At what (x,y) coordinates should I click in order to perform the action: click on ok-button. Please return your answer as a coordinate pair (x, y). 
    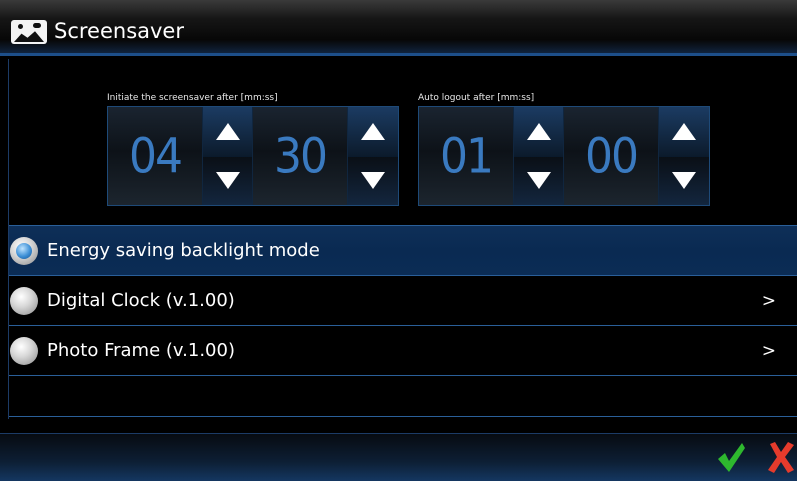
    Looking at the image, I should click on (731, 457).